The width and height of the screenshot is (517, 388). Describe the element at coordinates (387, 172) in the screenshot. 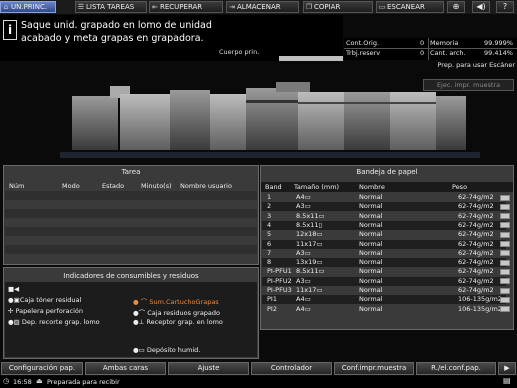

I see `tray-panel-title: Bandeja de papel` at that location.